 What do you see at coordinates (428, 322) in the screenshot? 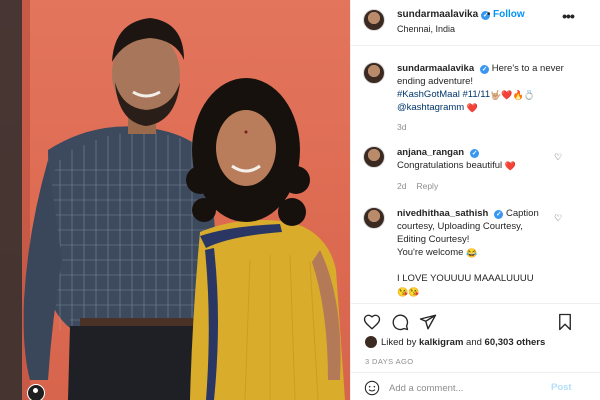
I see `share-icon` at bounding box center [428, 322].